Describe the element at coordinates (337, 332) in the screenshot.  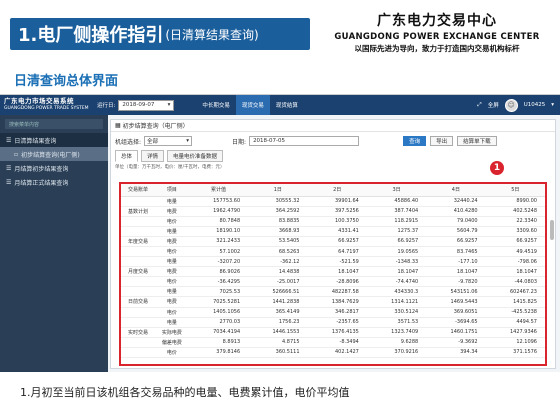
I see `table-cell: 1376.4135` at that location.